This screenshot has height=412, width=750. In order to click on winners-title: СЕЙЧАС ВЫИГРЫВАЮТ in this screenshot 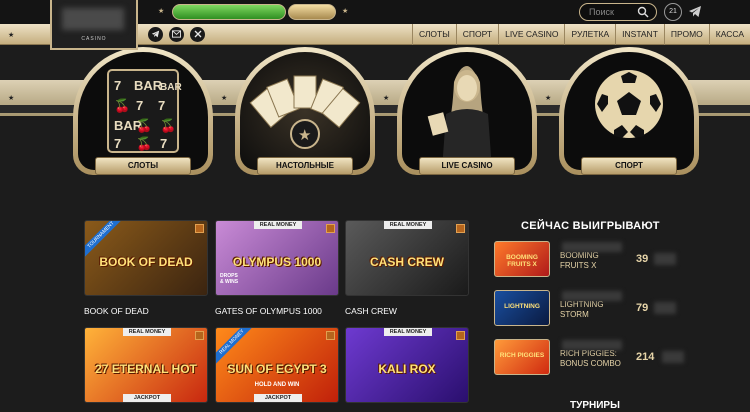, I will do `click(590, 226)`.